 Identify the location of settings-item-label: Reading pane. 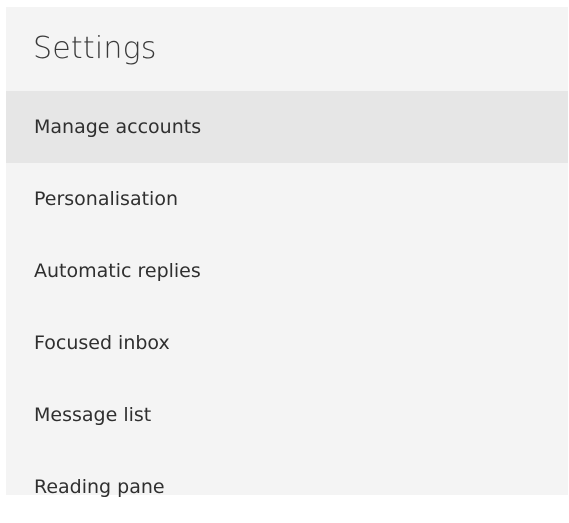
(99, 487).